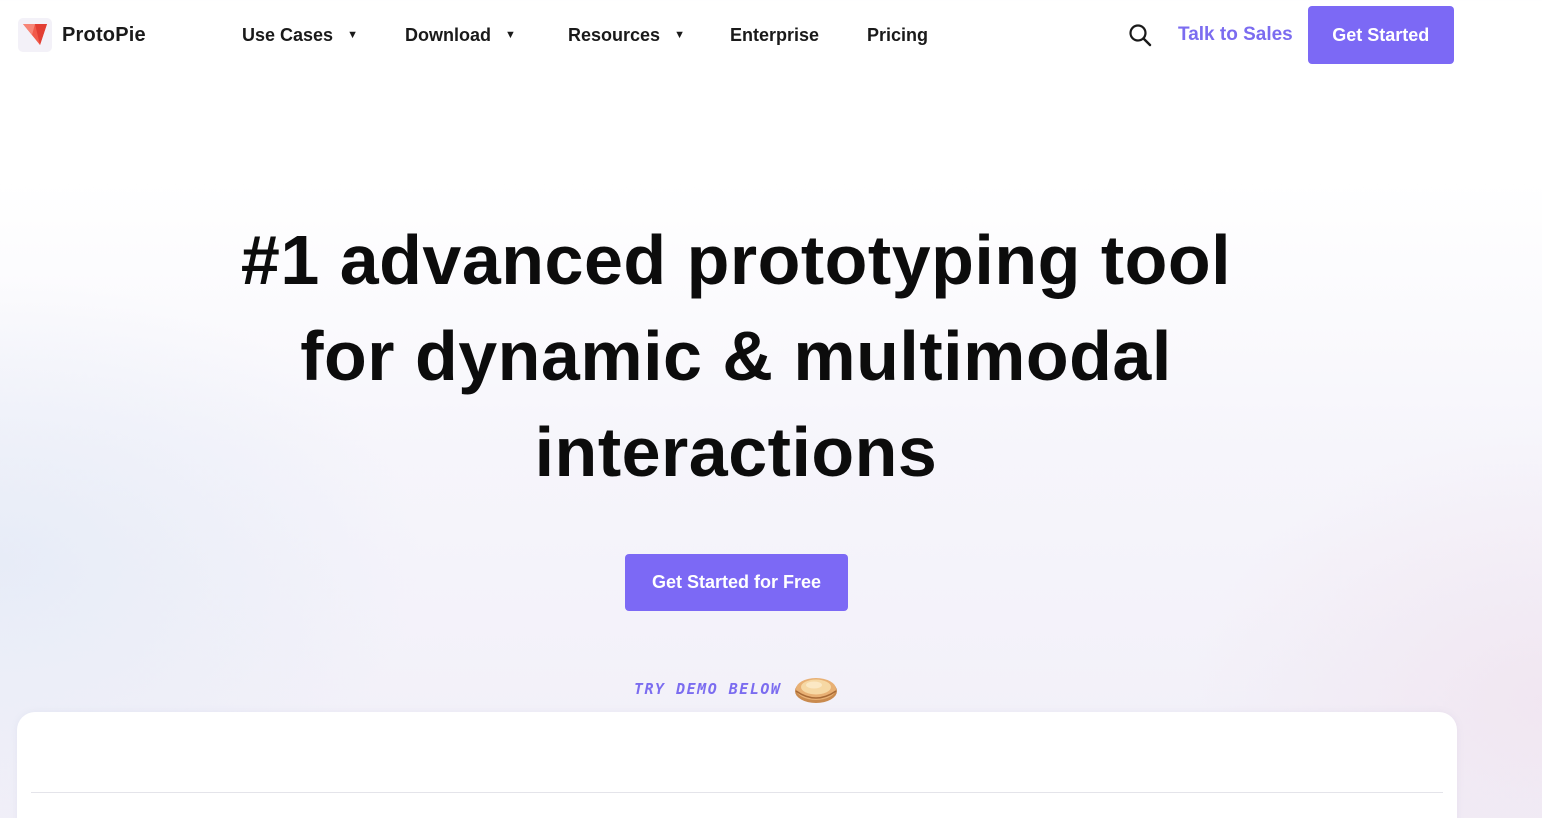  I want to click on nav-item-use-cases: Use Cases ▼, so click(323, 35).